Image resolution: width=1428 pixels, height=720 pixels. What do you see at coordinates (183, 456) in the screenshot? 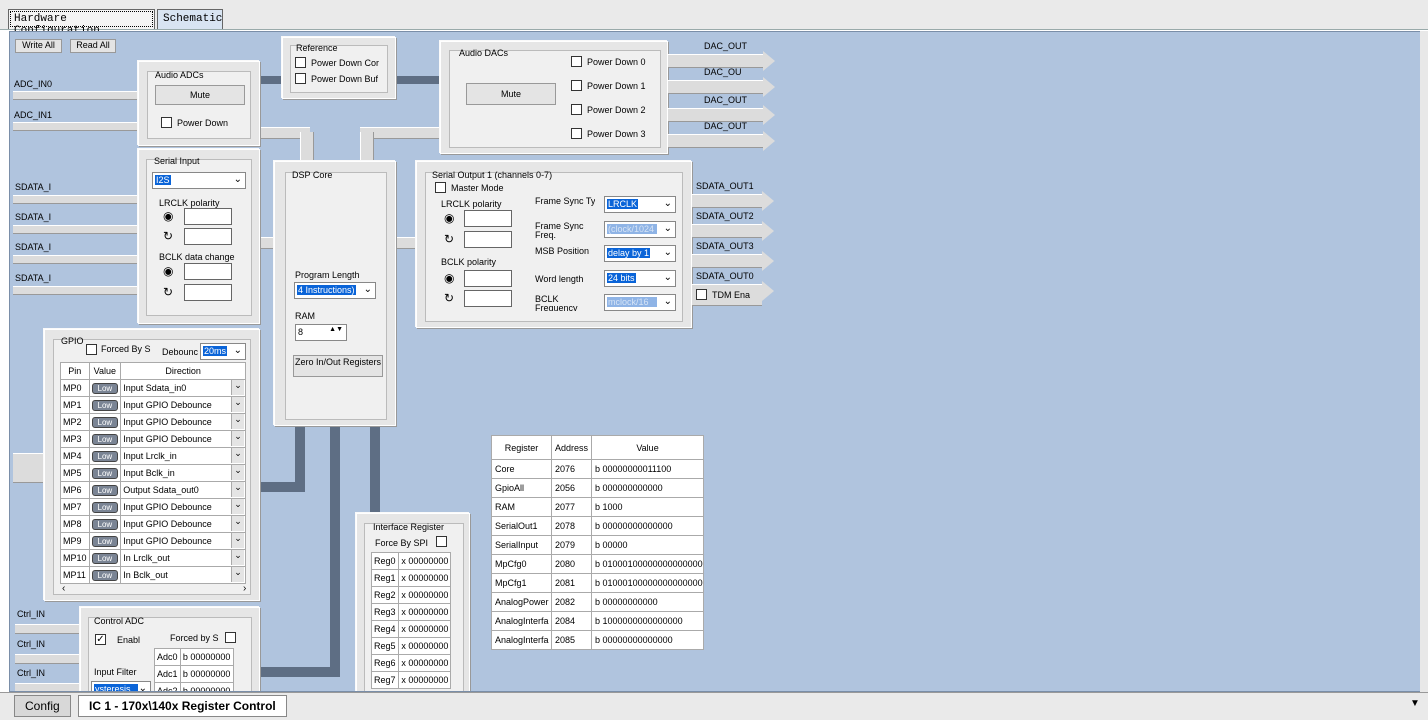
I see `gpio-direction-select: Input Lrclk_in ⌄` at bounding box center [183, 456].